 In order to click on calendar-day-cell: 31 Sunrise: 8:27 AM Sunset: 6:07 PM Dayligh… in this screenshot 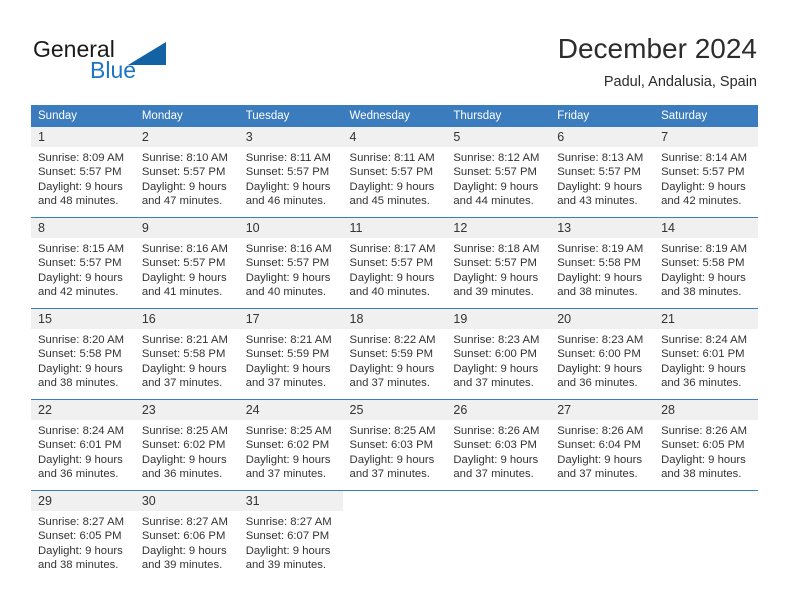, I will do `click(290, 535)`.